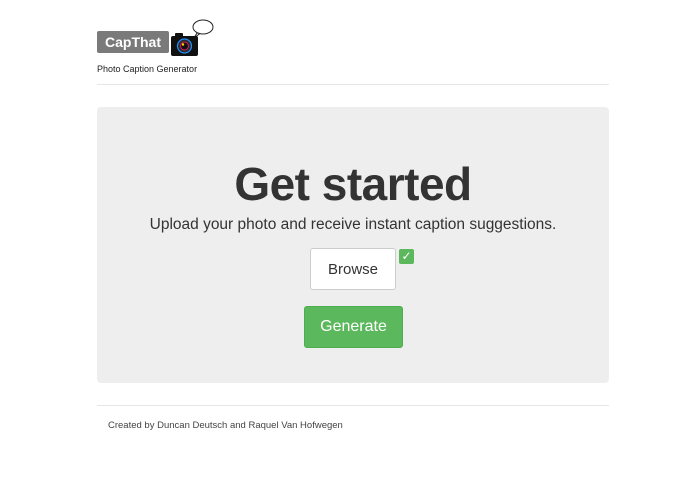  Describe the element at coordinates (353, 84) in the screenshot. I see `header-divider` at that location.